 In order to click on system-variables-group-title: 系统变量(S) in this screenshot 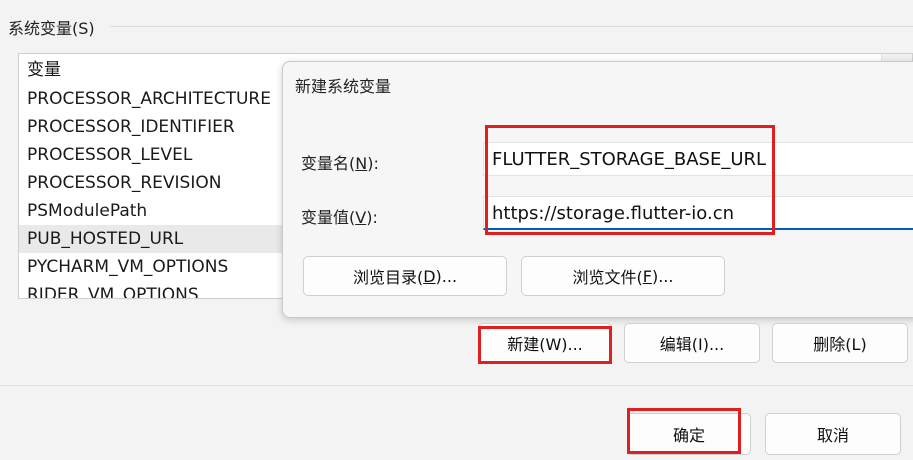, I will do `click(51, 28)`.